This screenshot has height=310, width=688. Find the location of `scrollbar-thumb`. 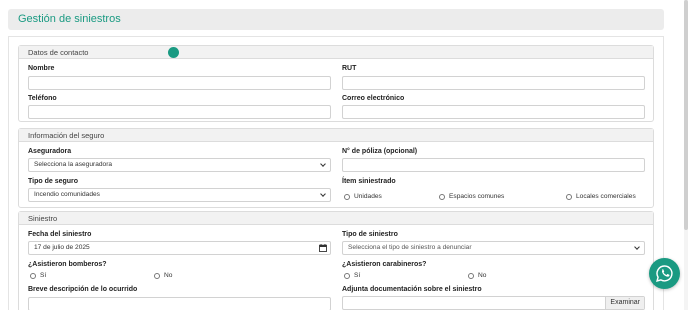

scrollbar-thumb is located at coordinates (686, 115).